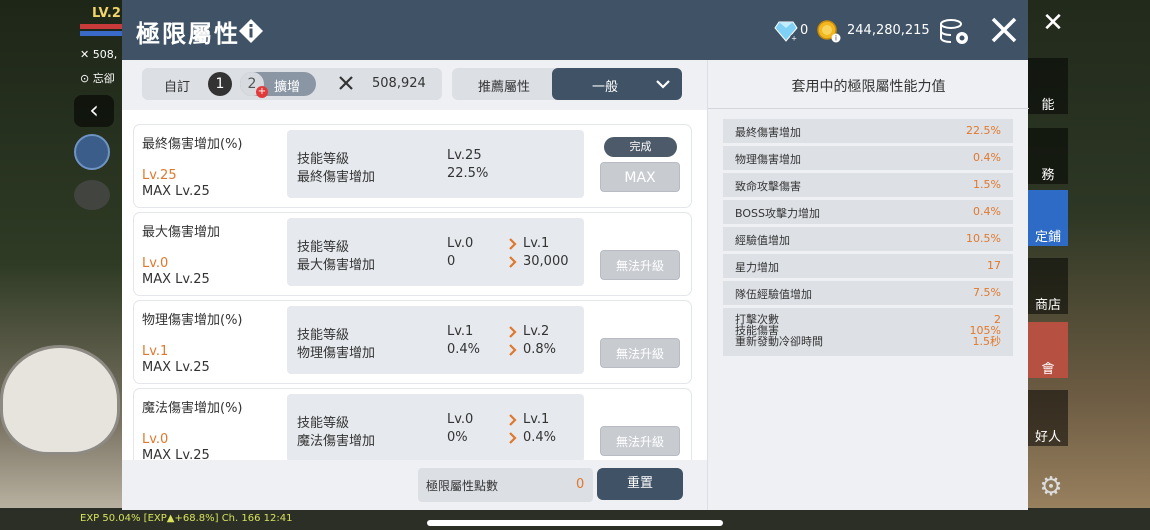 The image size is (1150, 530). I want to click on plus-icon: +, so click(262, 92).